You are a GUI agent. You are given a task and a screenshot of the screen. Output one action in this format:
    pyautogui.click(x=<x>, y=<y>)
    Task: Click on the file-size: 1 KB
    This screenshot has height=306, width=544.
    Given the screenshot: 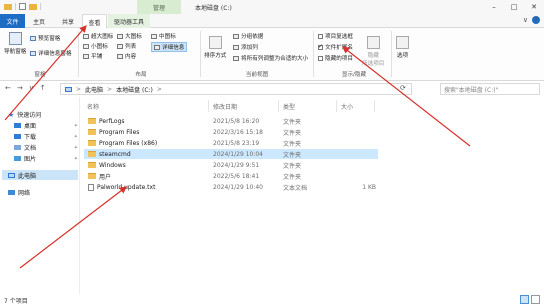 What is the action you would take?
    pyautogui.click(x=369, y=187)
    